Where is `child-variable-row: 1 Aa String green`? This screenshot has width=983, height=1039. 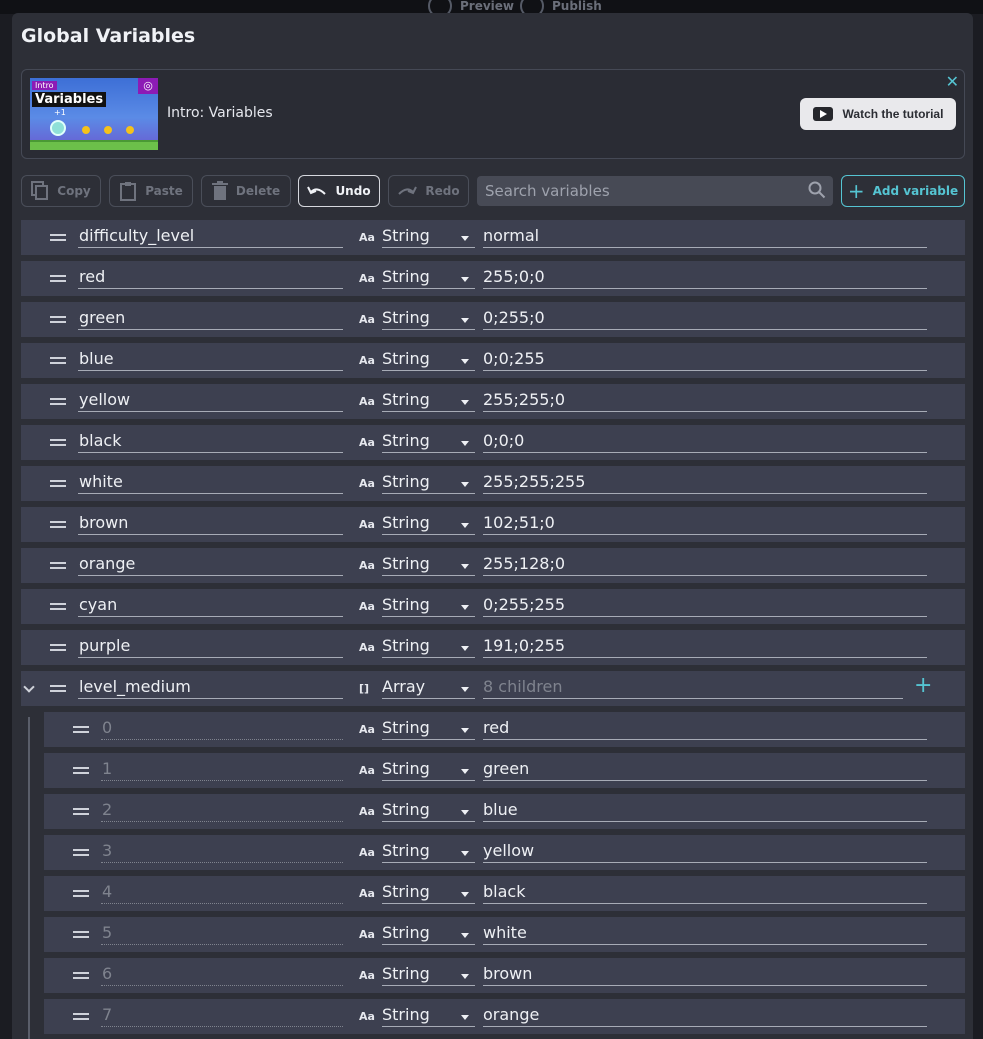 child-variable-row: 1 Aa String green is located at coordinates (504, 770).